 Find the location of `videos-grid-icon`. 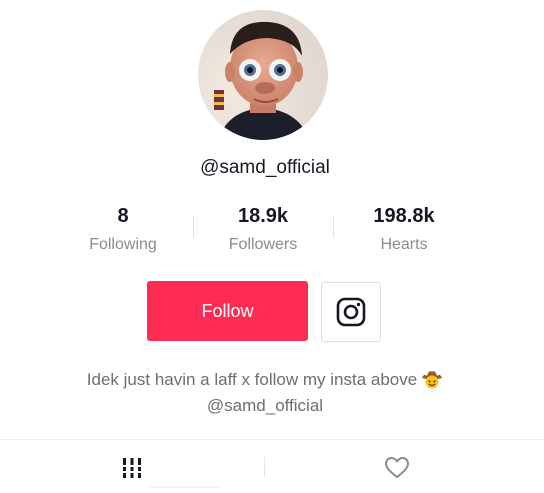

videos-grid-icon is located at coordinates (132, 468).